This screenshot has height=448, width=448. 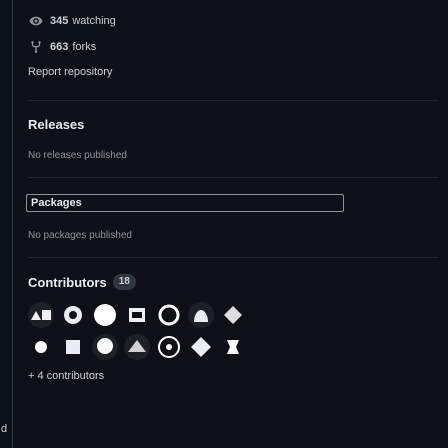 I want to click on contributors-count-badge: 18, so click(x=124, y=282).